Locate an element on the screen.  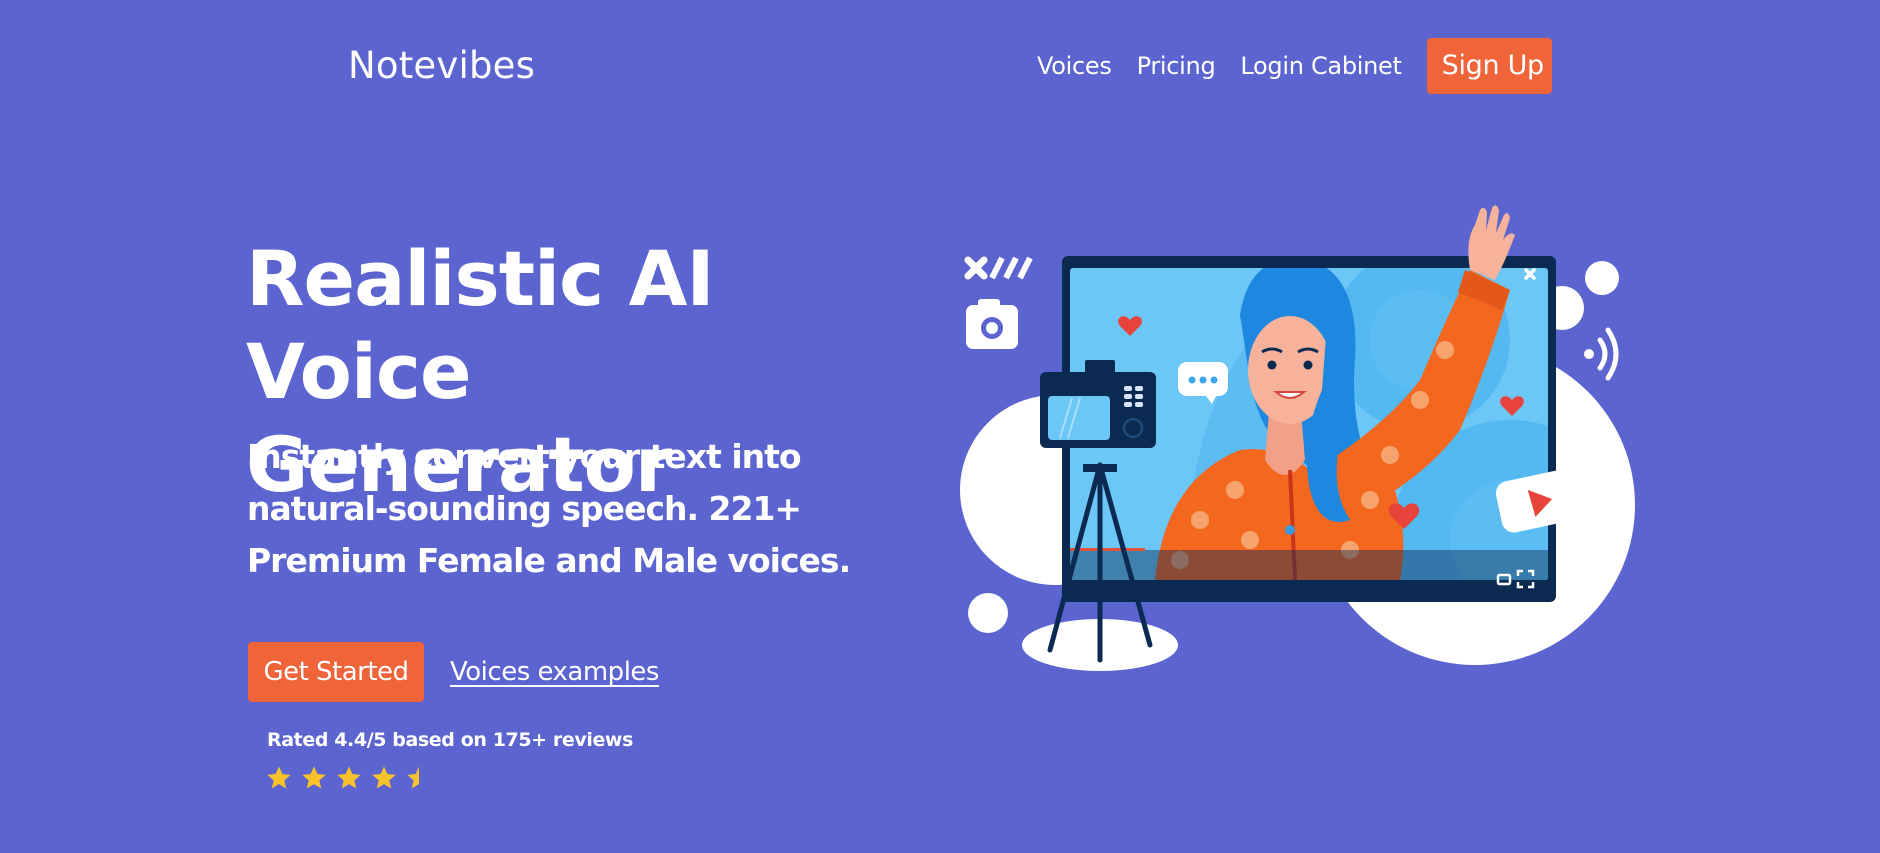
broadcast-signal-icon is located at coordinates (1601, 354).